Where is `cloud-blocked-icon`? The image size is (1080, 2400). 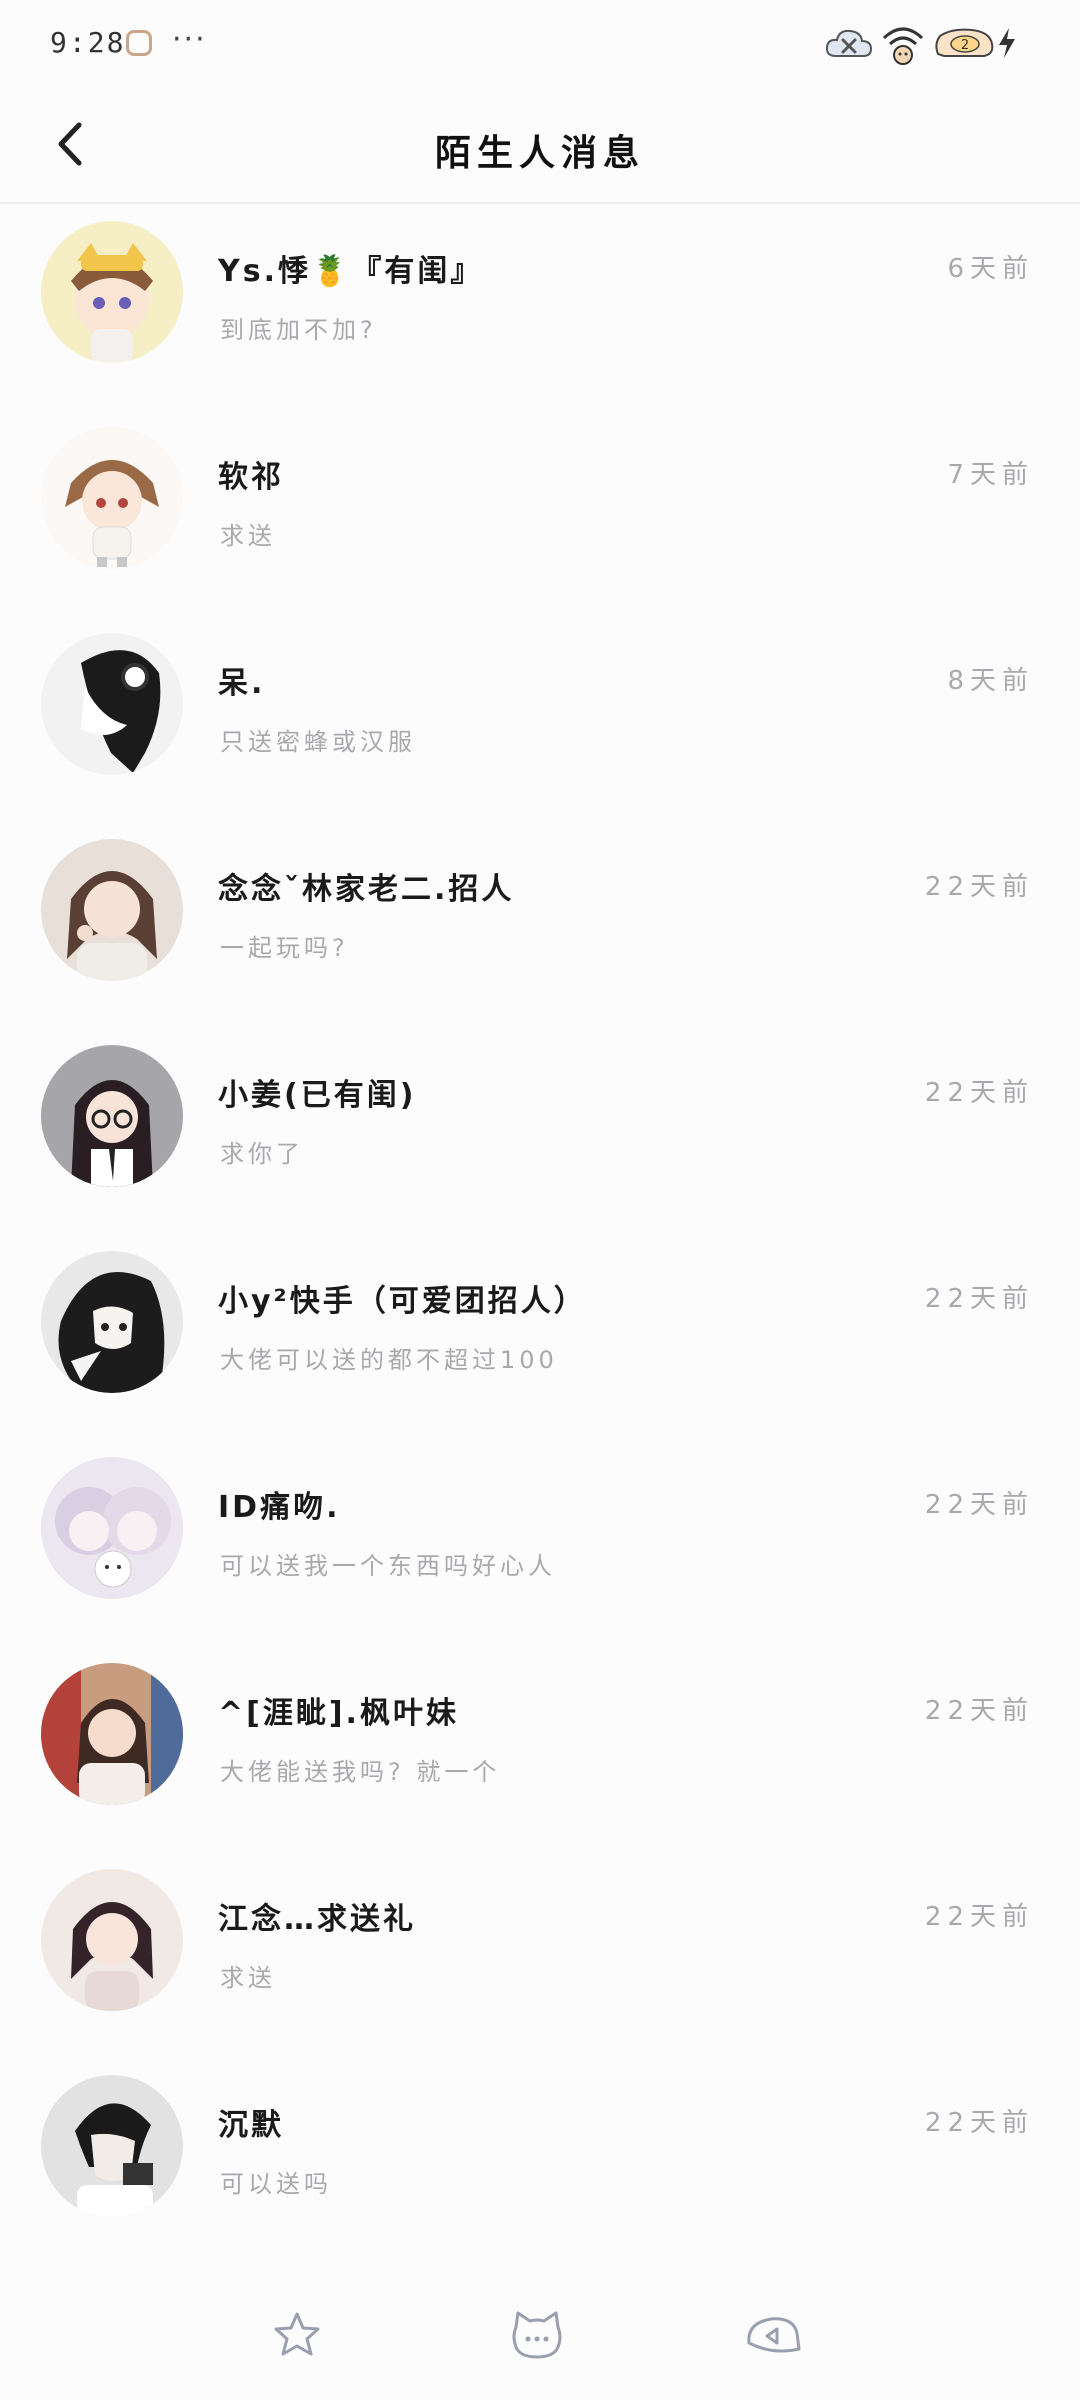
cloud-blocked-icon is located at coordinates (849, 46).